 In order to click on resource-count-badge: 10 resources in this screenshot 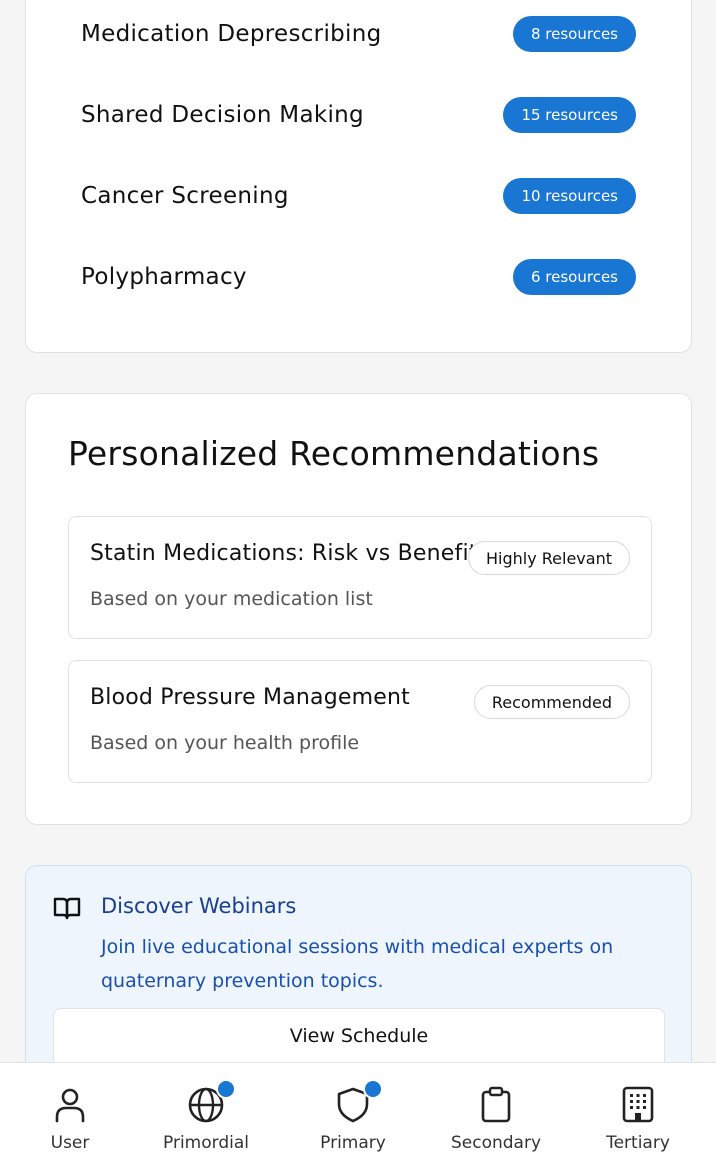, I will do `click(569, 196)`.